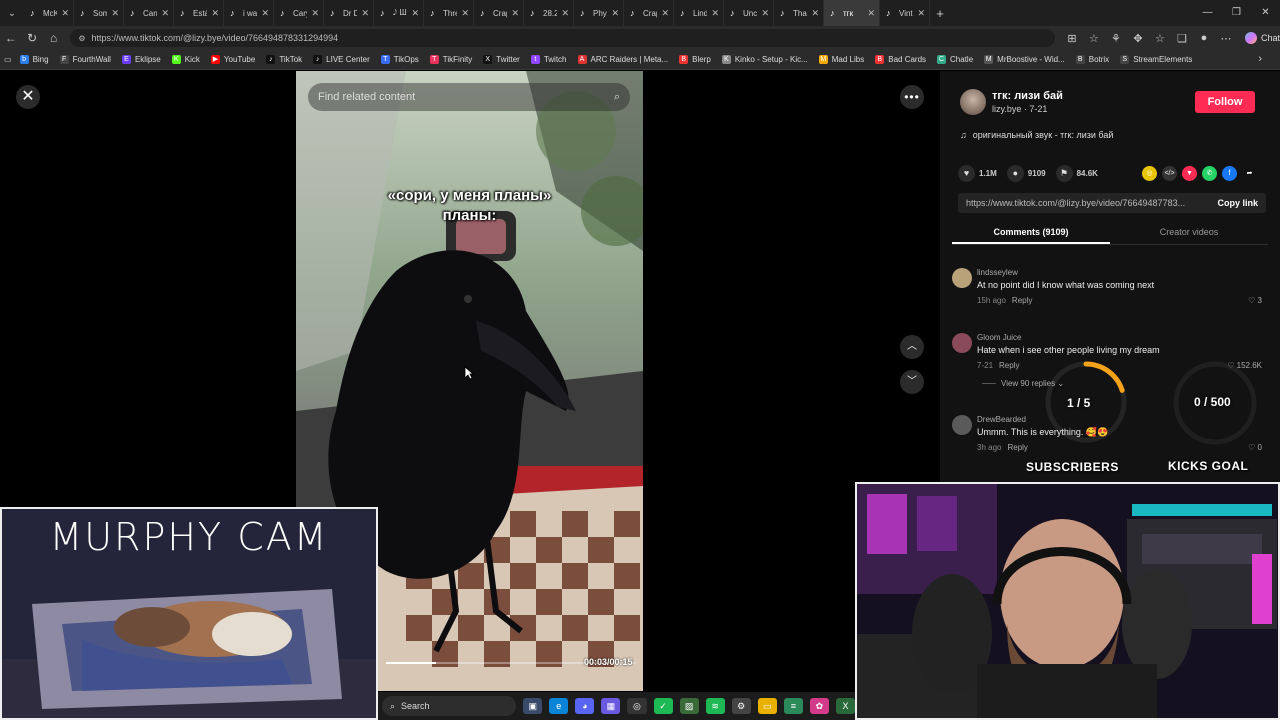  I want to click on comment-username: DrewBearded, so click(1001, 419).